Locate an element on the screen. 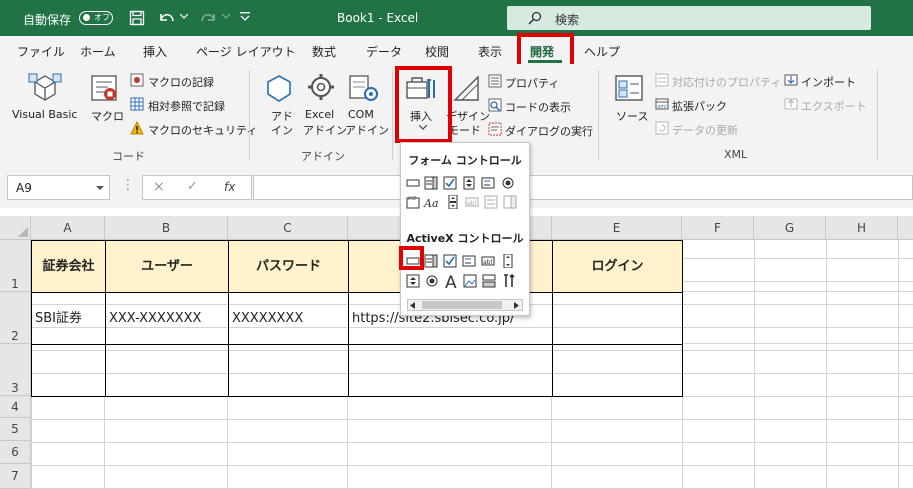 The width and height of the screenshot is (913, 489). header-cell-login: ログイン is located at coordinates (617, 266).